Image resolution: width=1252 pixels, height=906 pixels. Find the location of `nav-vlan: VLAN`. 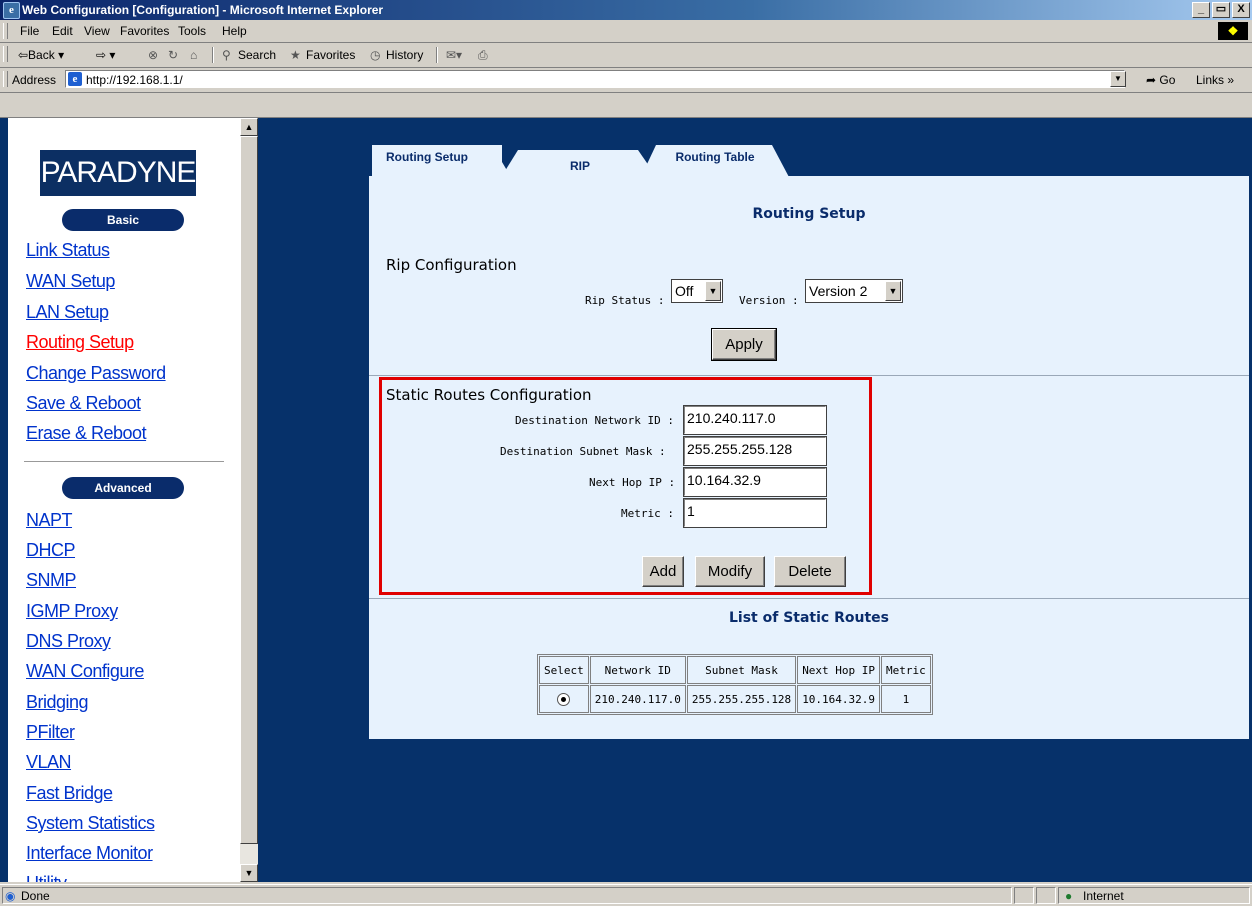

nav-vlan: VLAN is located at coordinates (49, 762).